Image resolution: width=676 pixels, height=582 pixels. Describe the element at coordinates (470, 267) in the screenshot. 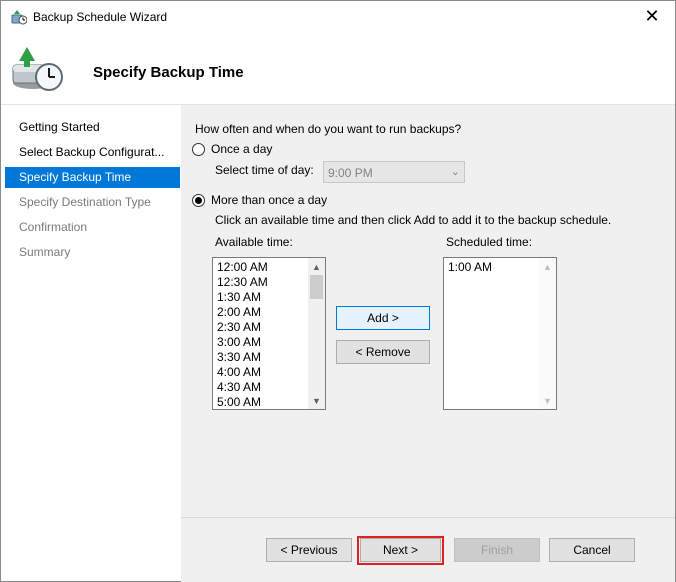

I see `list-item: 1:00 AM` at that location.